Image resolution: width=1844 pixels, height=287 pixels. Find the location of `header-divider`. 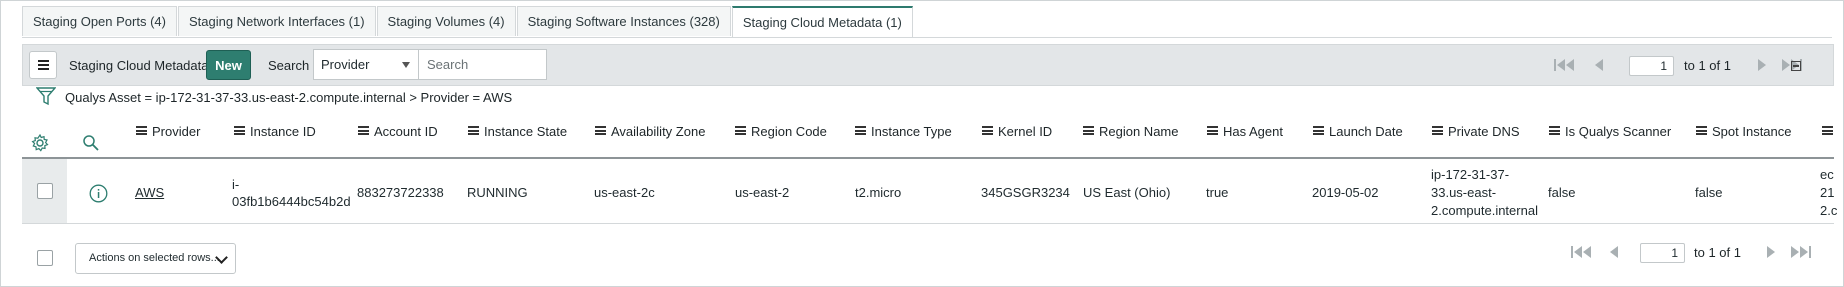

header-divider is located at coordinates (928, 158).